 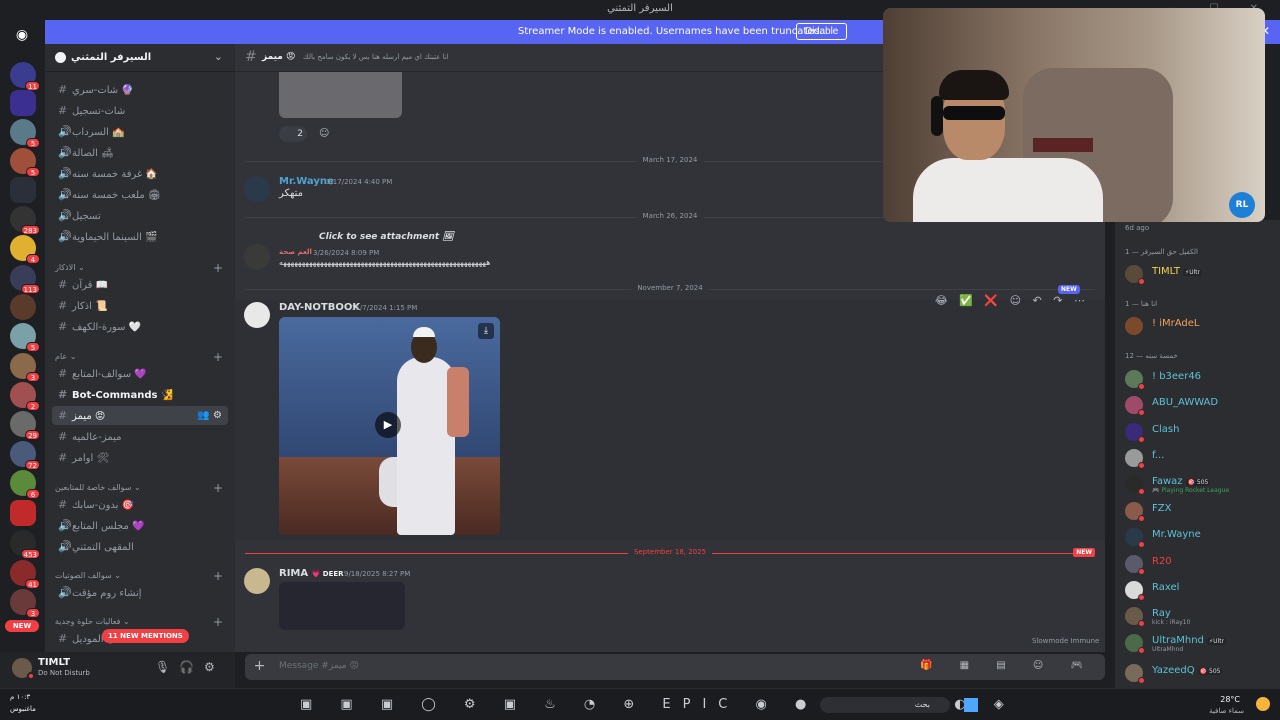 What do you see at coordinates (25, 249) in the screenshot?
I see `server-icon: 4` at bounding box center [25, 249].